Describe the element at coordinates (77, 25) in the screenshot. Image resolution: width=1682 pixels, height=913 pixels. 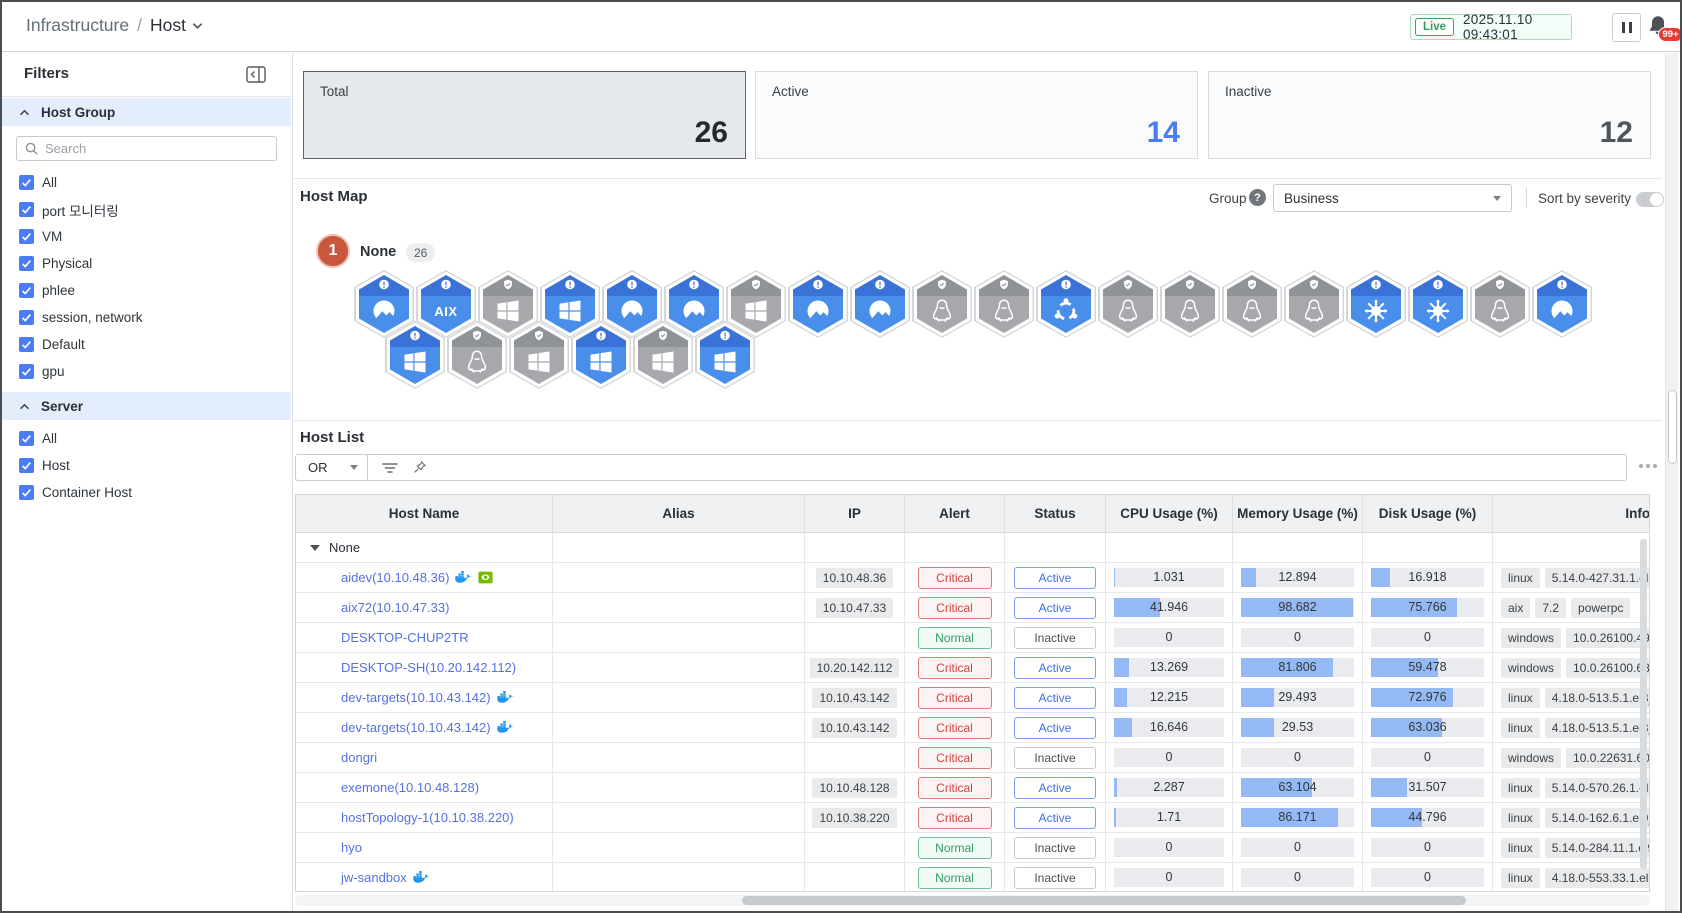
I see `breadcrumb-infrastructure: Infrastructure` at that location.